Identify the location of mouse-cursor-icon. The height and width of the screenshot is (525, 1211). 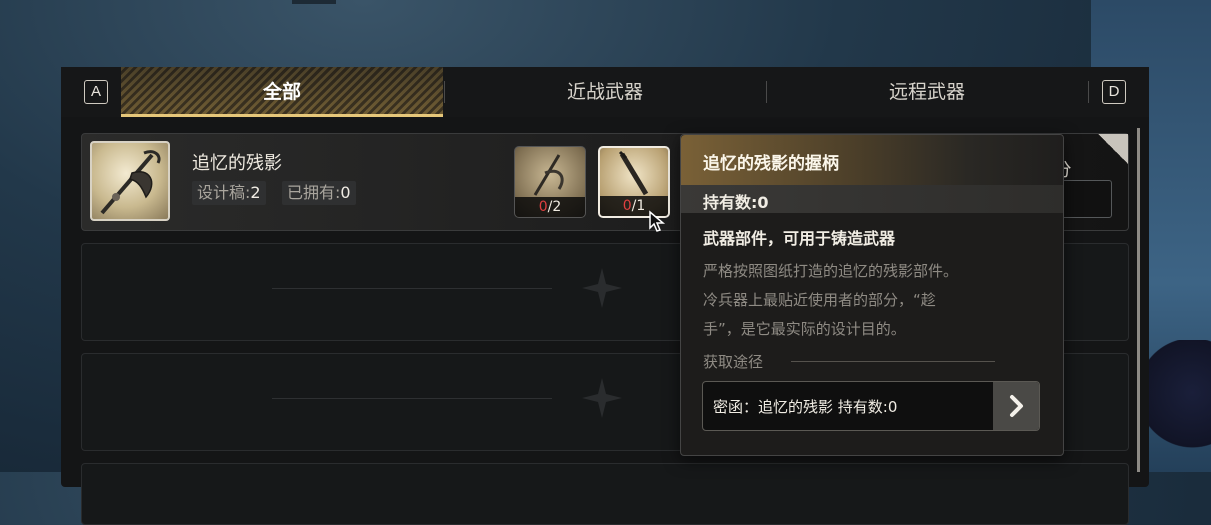
(657, 221).